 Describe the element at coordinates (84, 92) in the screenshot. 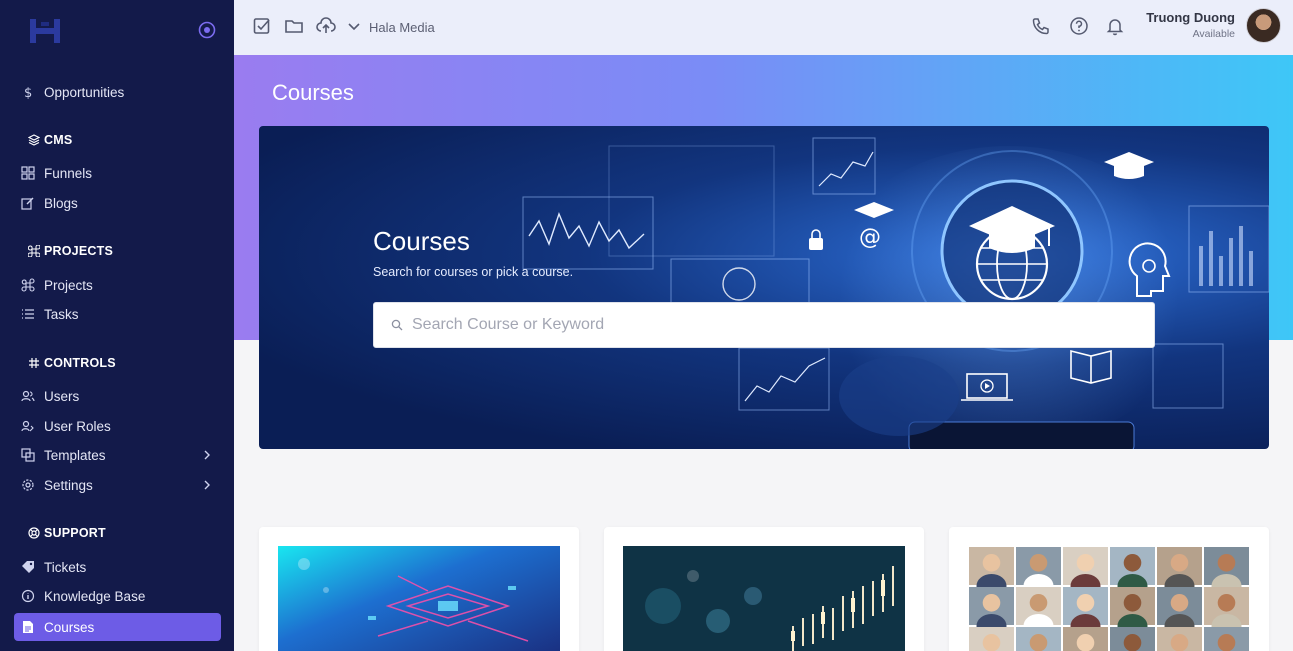

I see `sidebar-item-label: Opportunities` at that location.